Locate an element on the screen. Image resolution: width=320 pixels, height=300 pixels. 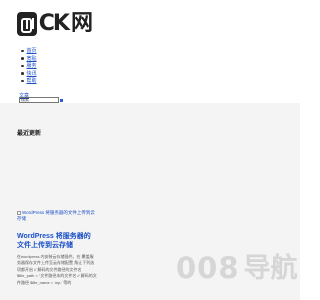
nav-item-broadband: 宽贴 is located at coordinates (27, 59).